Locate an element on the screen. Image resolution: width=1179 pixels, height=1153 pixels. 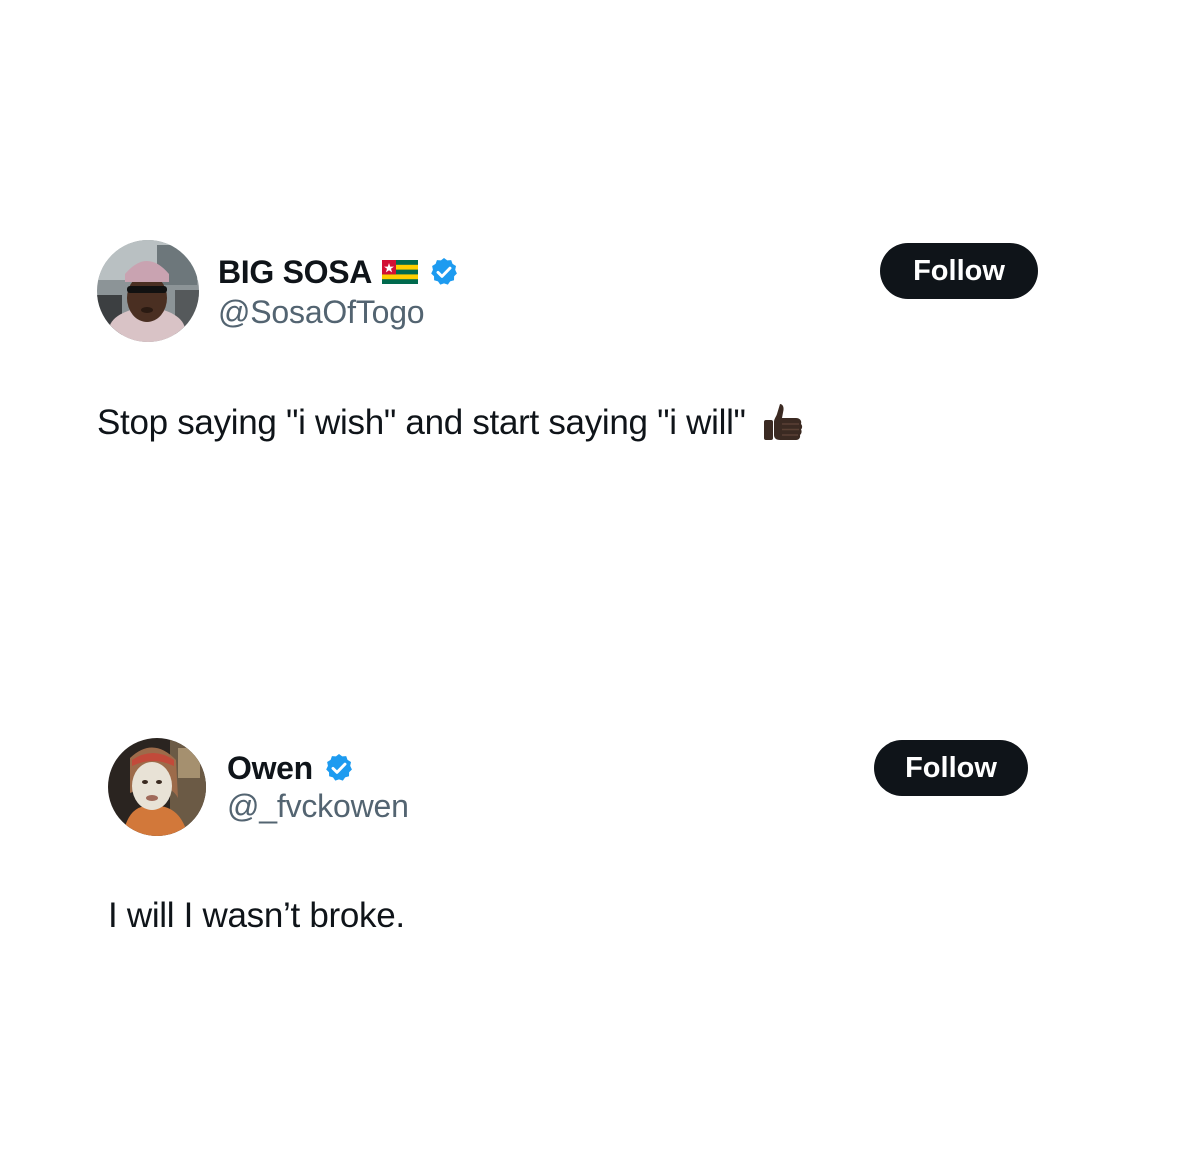
togo-flag-icon is located at coordinates (400, 272).